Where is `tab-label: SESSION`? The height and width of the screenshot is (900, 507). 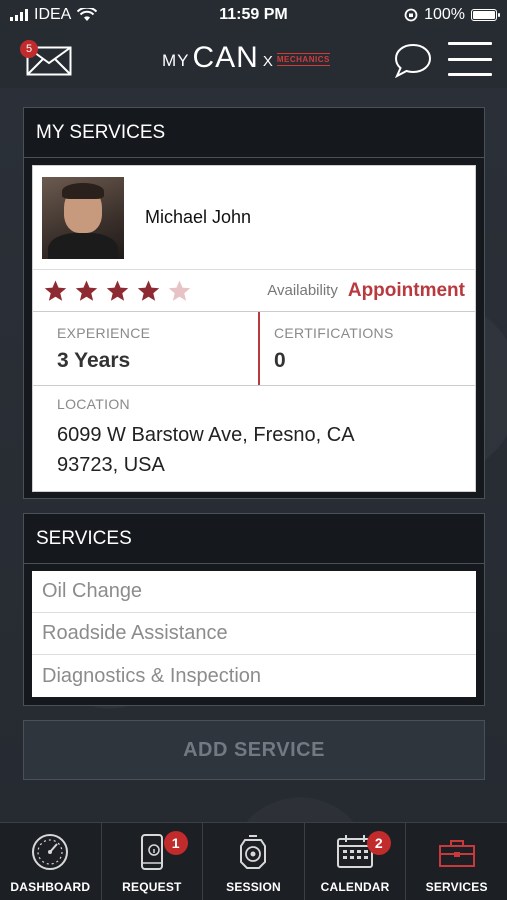
tab-label: SESSION is located at coordinates (253, 887).